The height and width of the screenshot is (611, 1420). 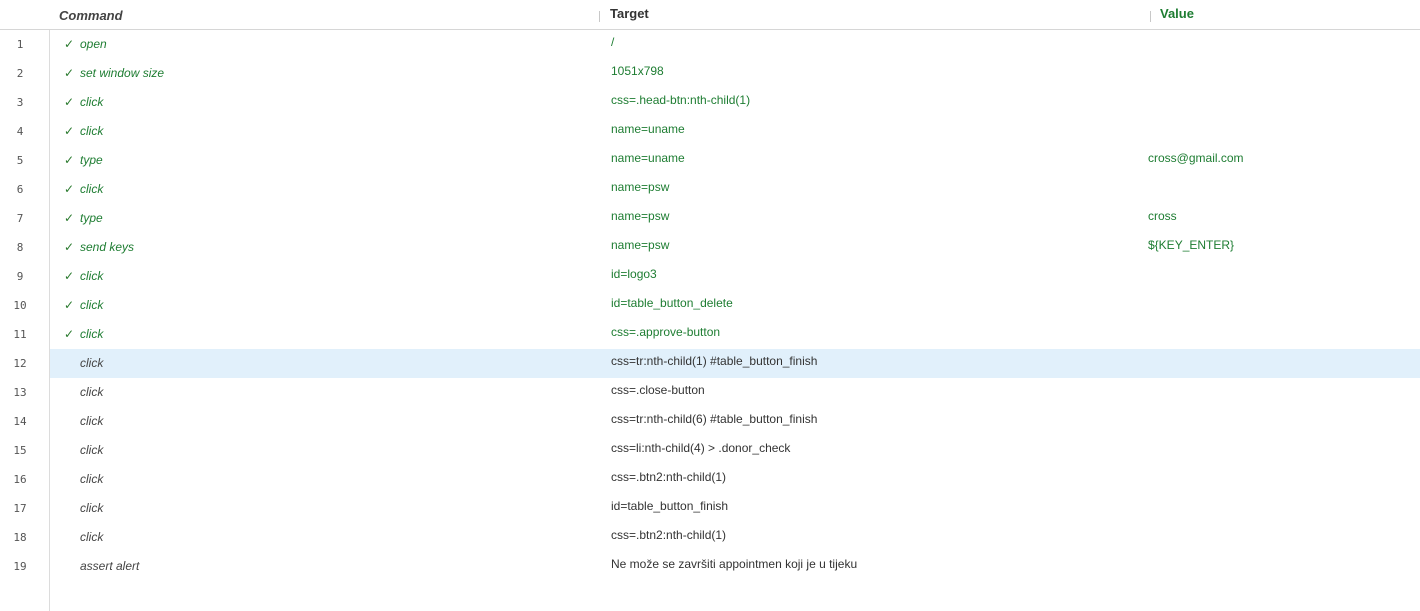 I want to click on command-row: 16 click css=.btn2:nth-child(1), so click(x=710, y=479).